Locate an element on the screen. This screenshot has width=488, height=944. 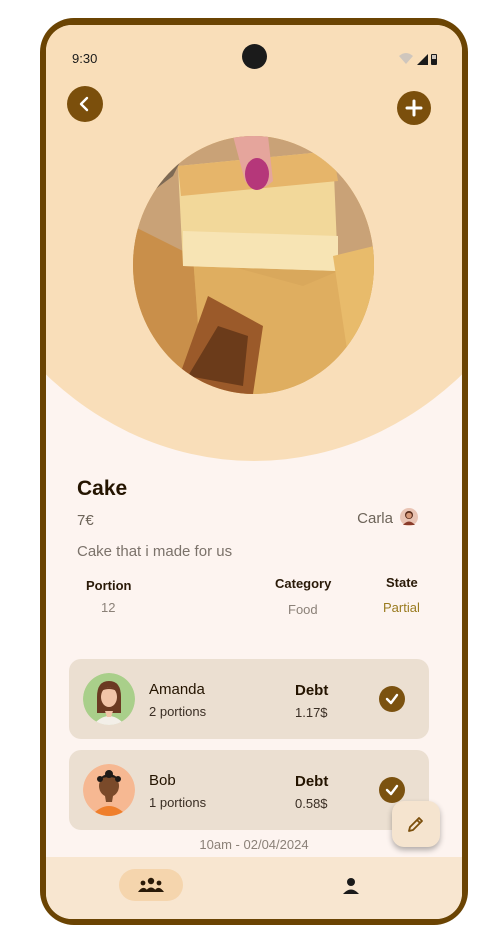
participant-portions: 1 portions is located at coordinates (178, 802).